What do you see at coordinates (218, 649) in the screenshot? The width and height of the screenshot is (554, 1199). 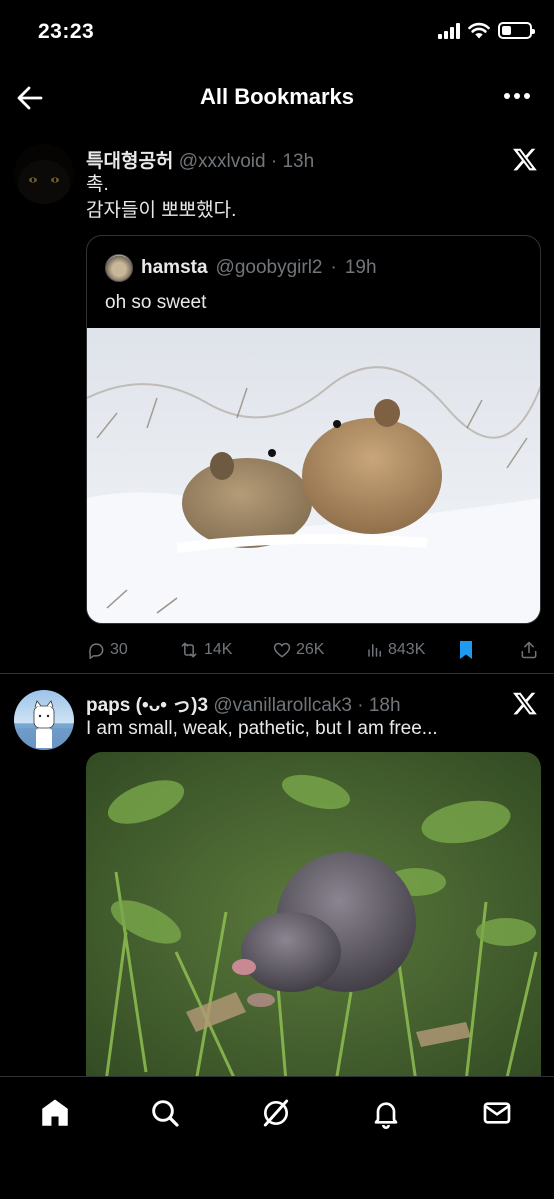 I see `retweet-count: 14K` at bounding box center [218, 649].